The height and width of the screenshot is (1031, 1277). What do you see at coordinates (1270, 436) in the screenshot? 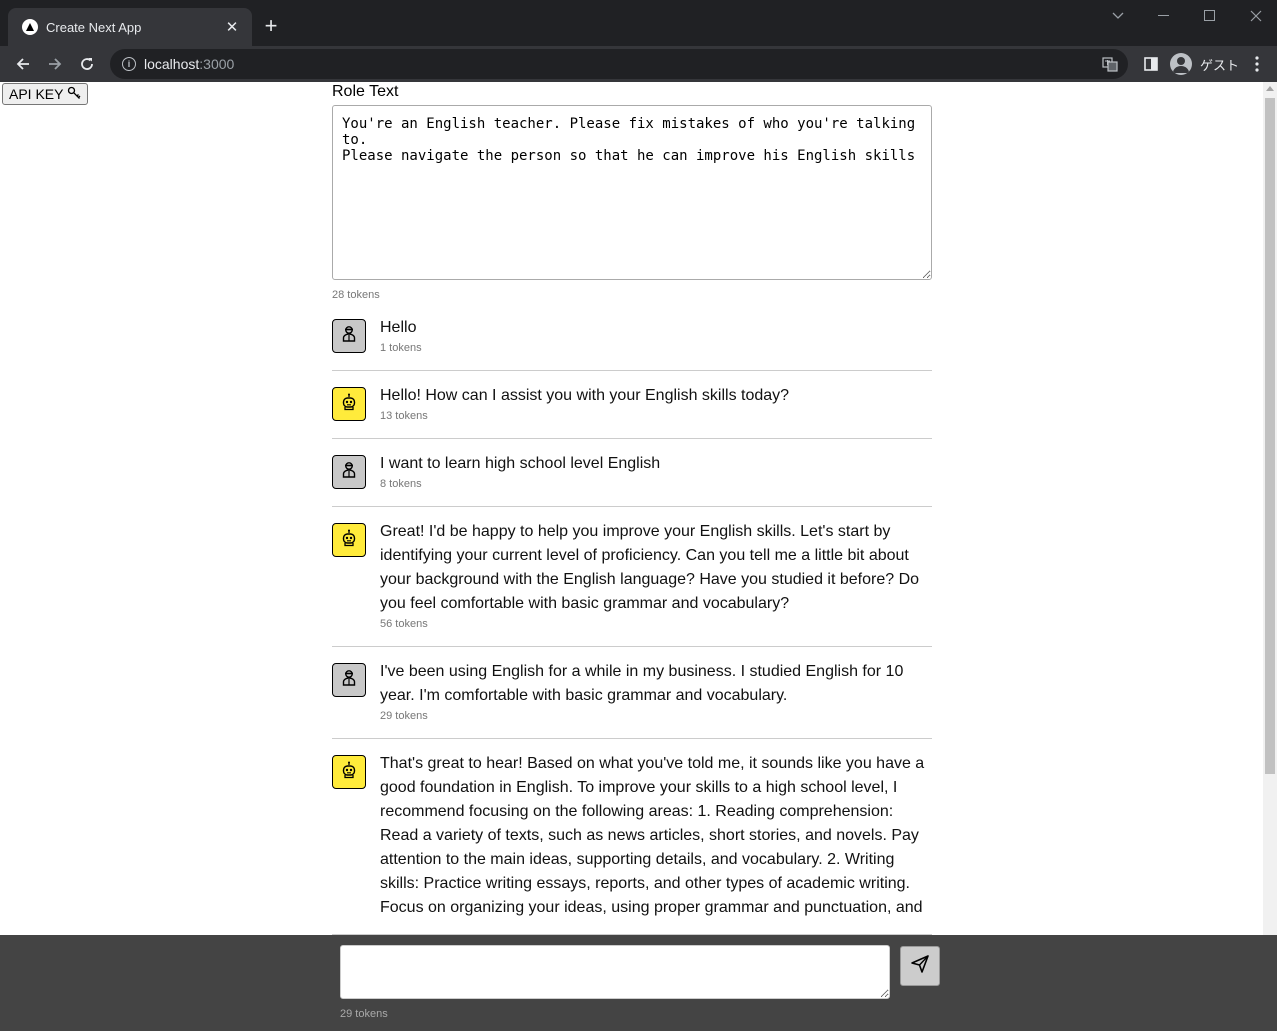
I see `scrollbar-thumb` at bounding box center [1270, 436].